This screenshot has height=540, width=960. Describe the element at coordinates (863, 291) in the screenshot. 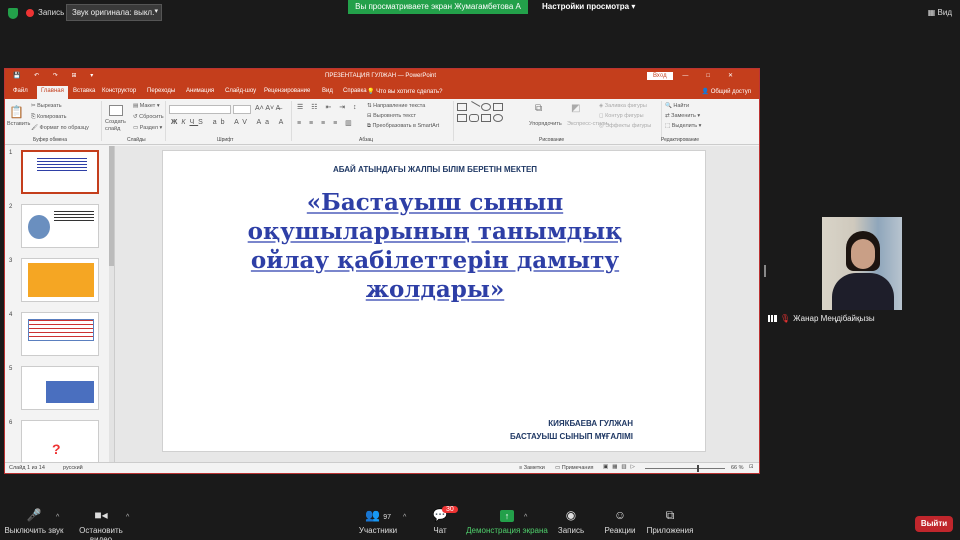

I see `participant-body` at that location.